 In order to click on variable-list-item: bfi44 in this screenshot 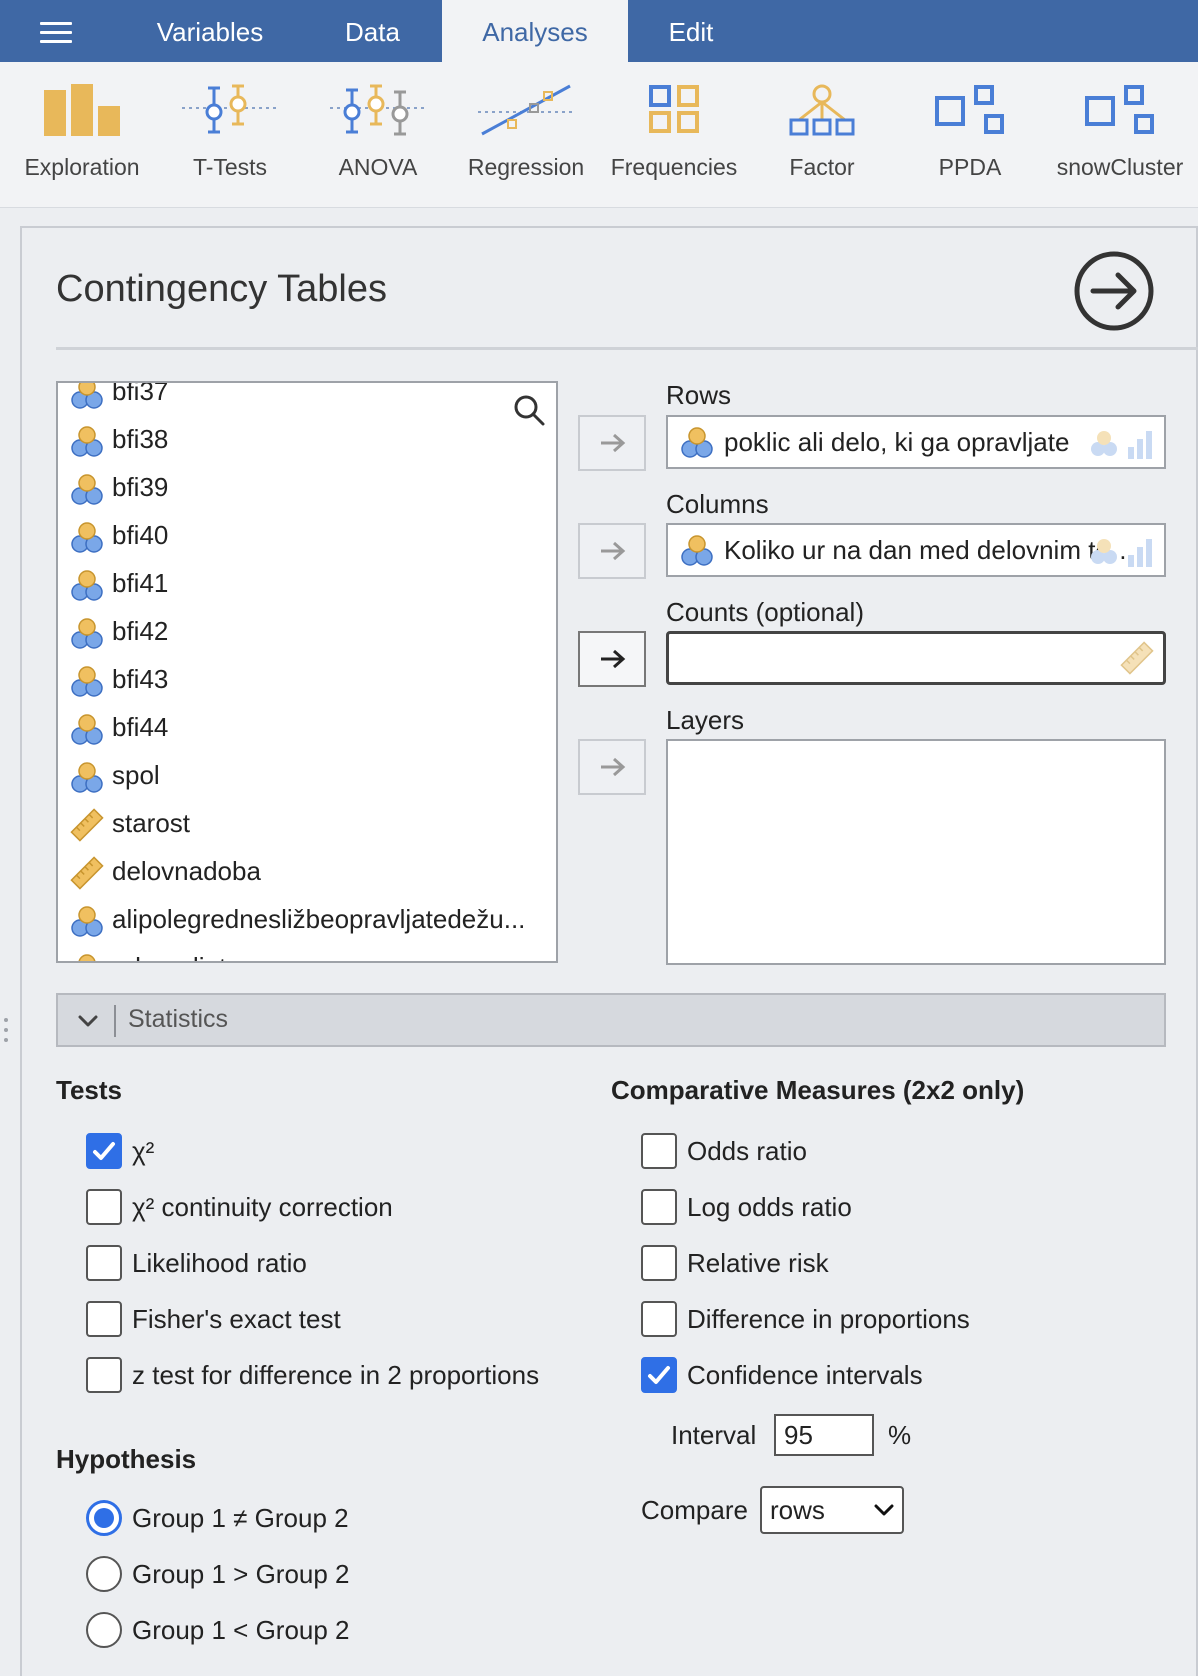, I will do `click(119, 727)`.